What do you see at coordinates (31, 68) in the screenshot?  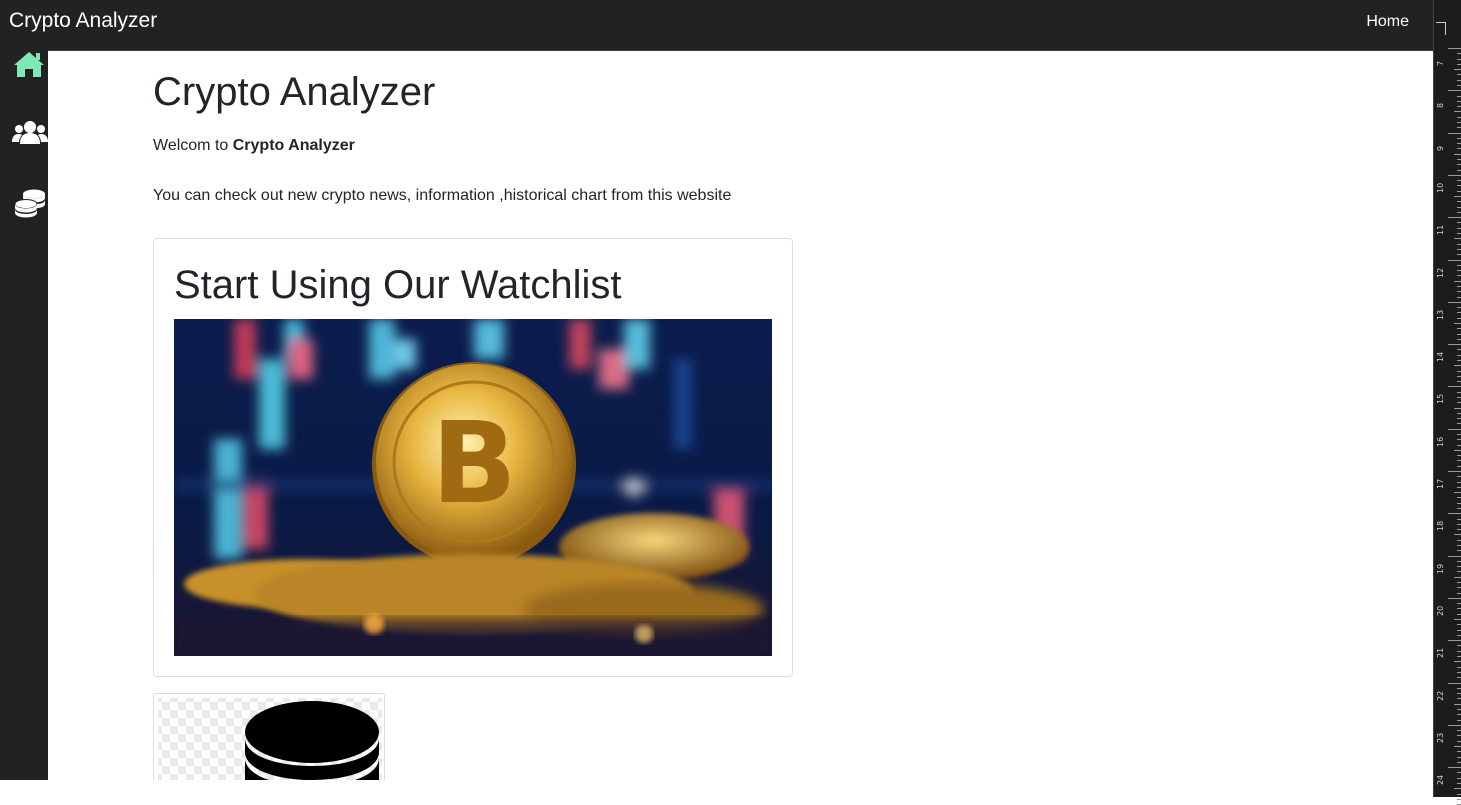 I see `sidebar-item-home` at bounding box center [31, 68].